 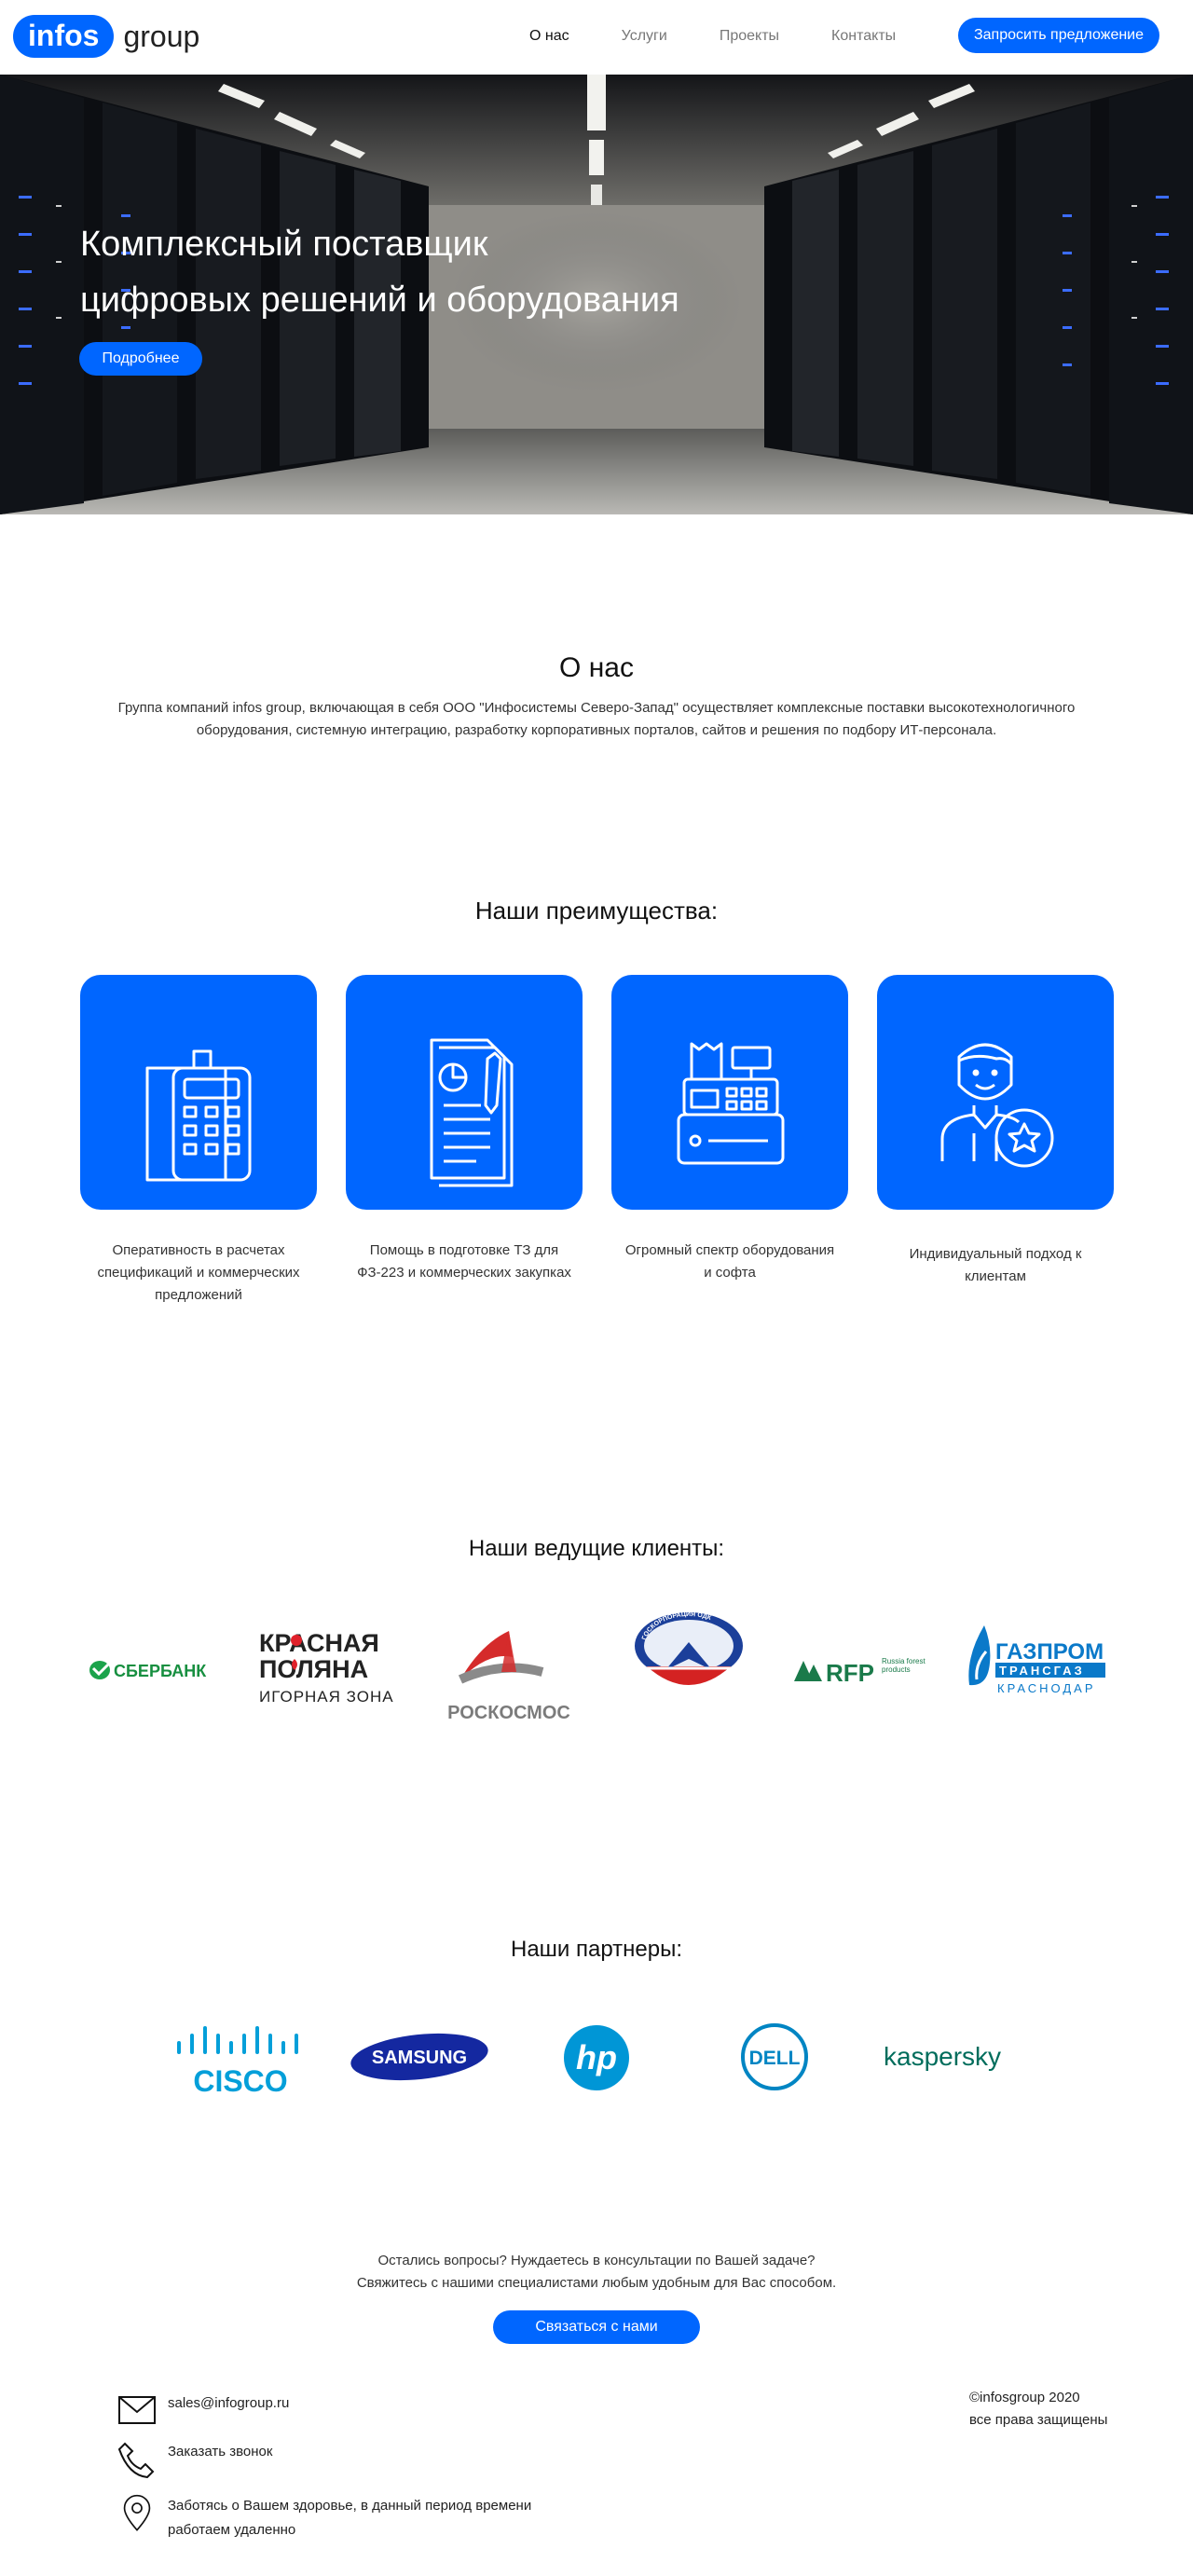 I want to click on more-button: Подробнее, so click(x=140, y=359).